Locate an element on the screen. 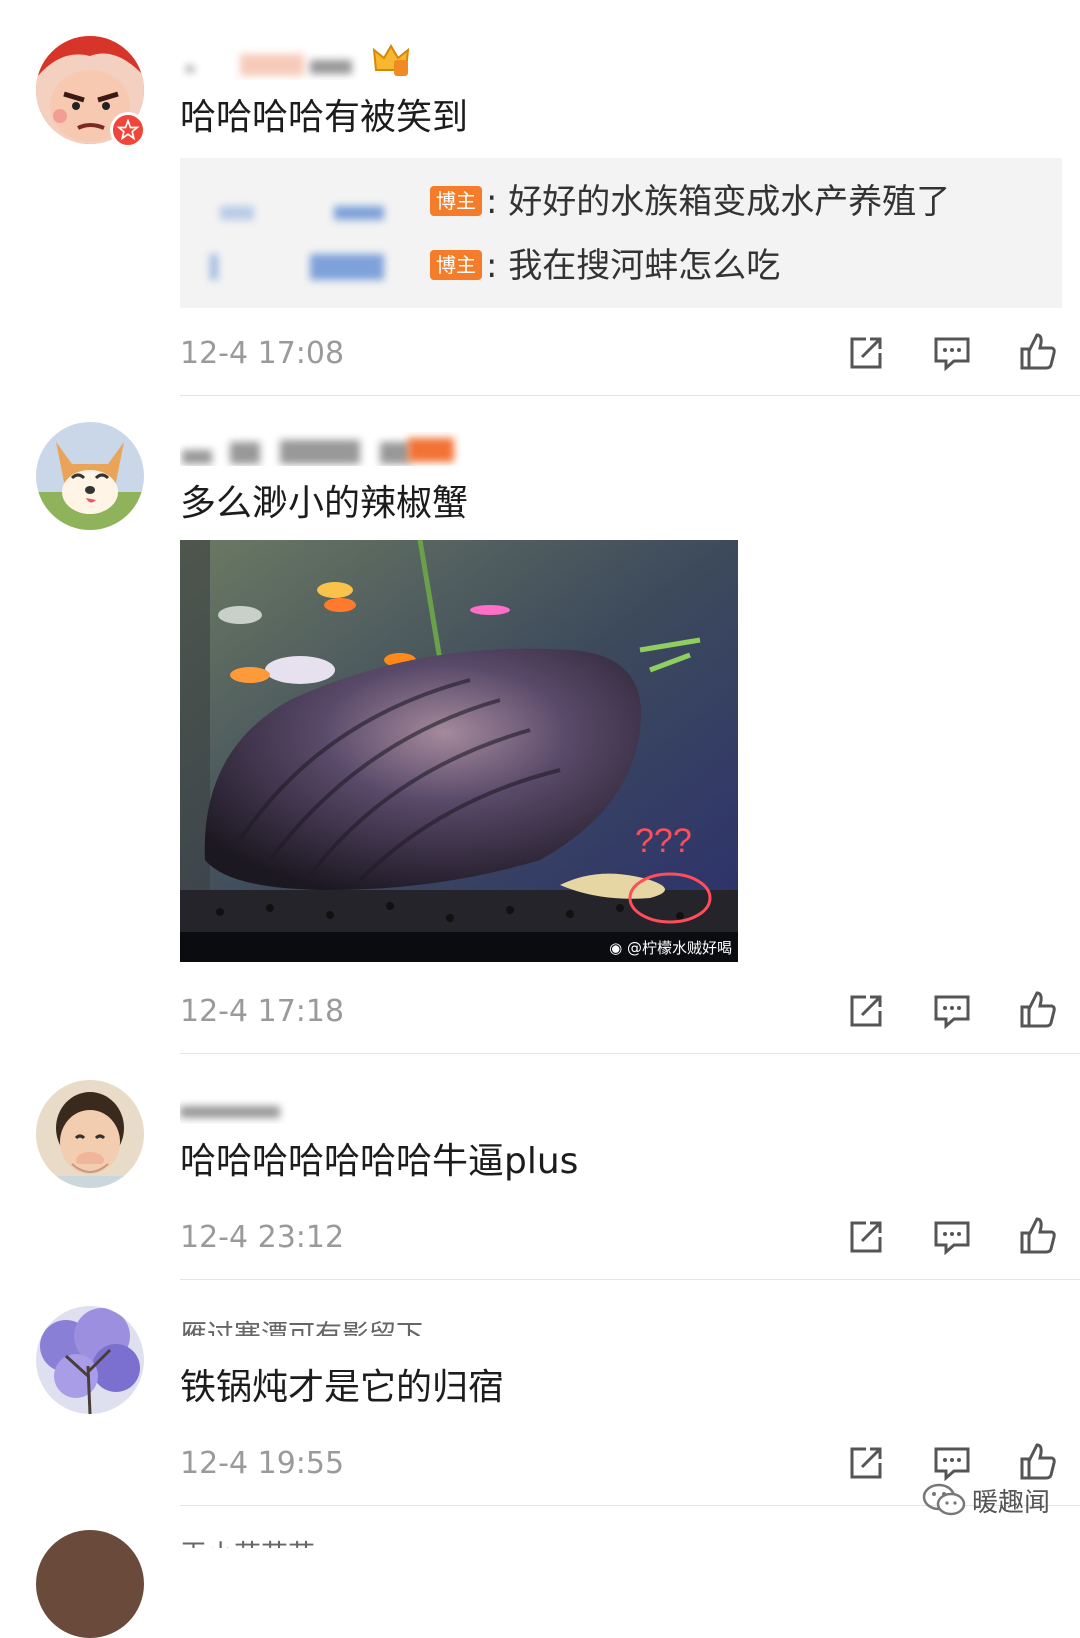 Image resolution: width=1080 pixels, height=1638 pixels. comment-text: 多么渺小的辣椒蟹 is located at coordinates (324, 503).